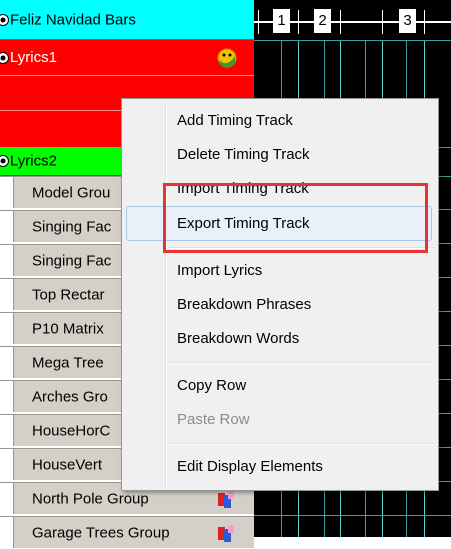  Describe the element at coordinates (71, 192) in the screenshot. I see `model-label: Model Grou` at that location.